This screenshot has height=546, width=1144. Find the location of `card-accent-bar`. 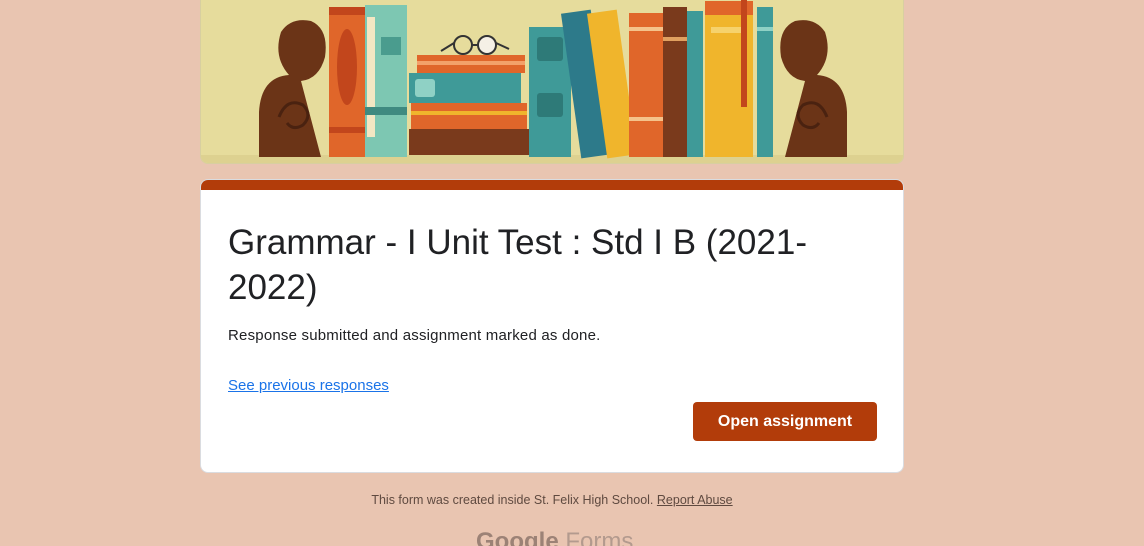

card-accent-bar is located at coordinates (552, 185).